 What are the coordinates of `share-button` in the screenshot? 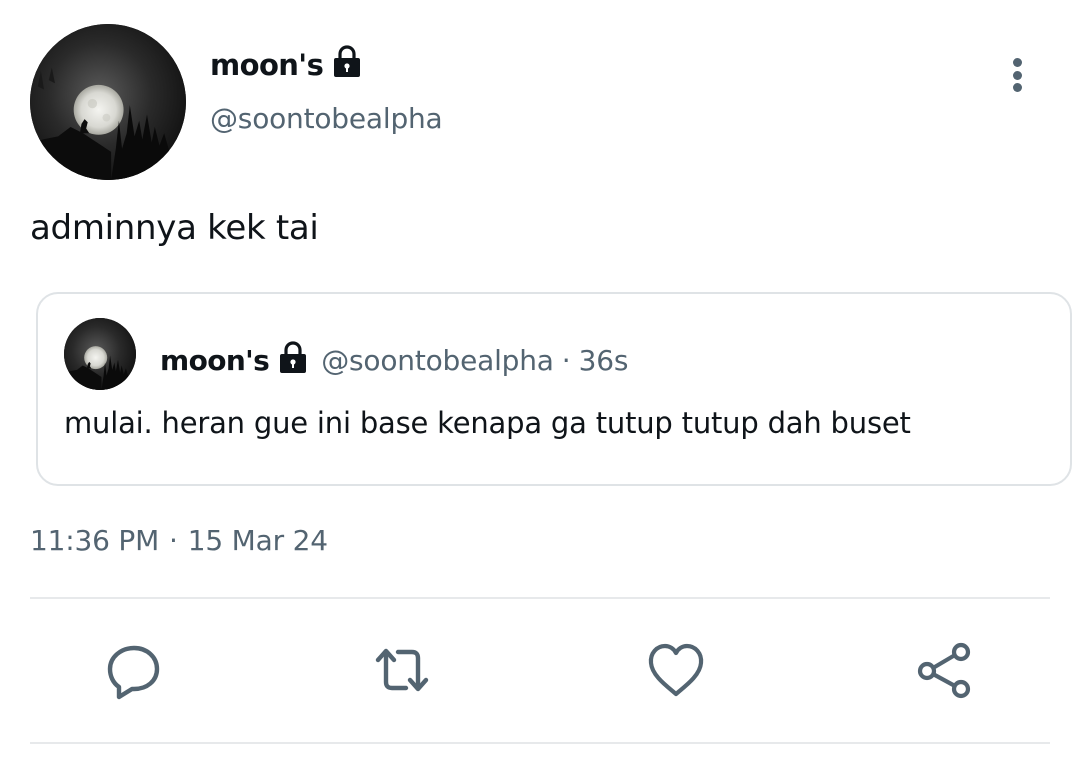 It's located at (944, 670).